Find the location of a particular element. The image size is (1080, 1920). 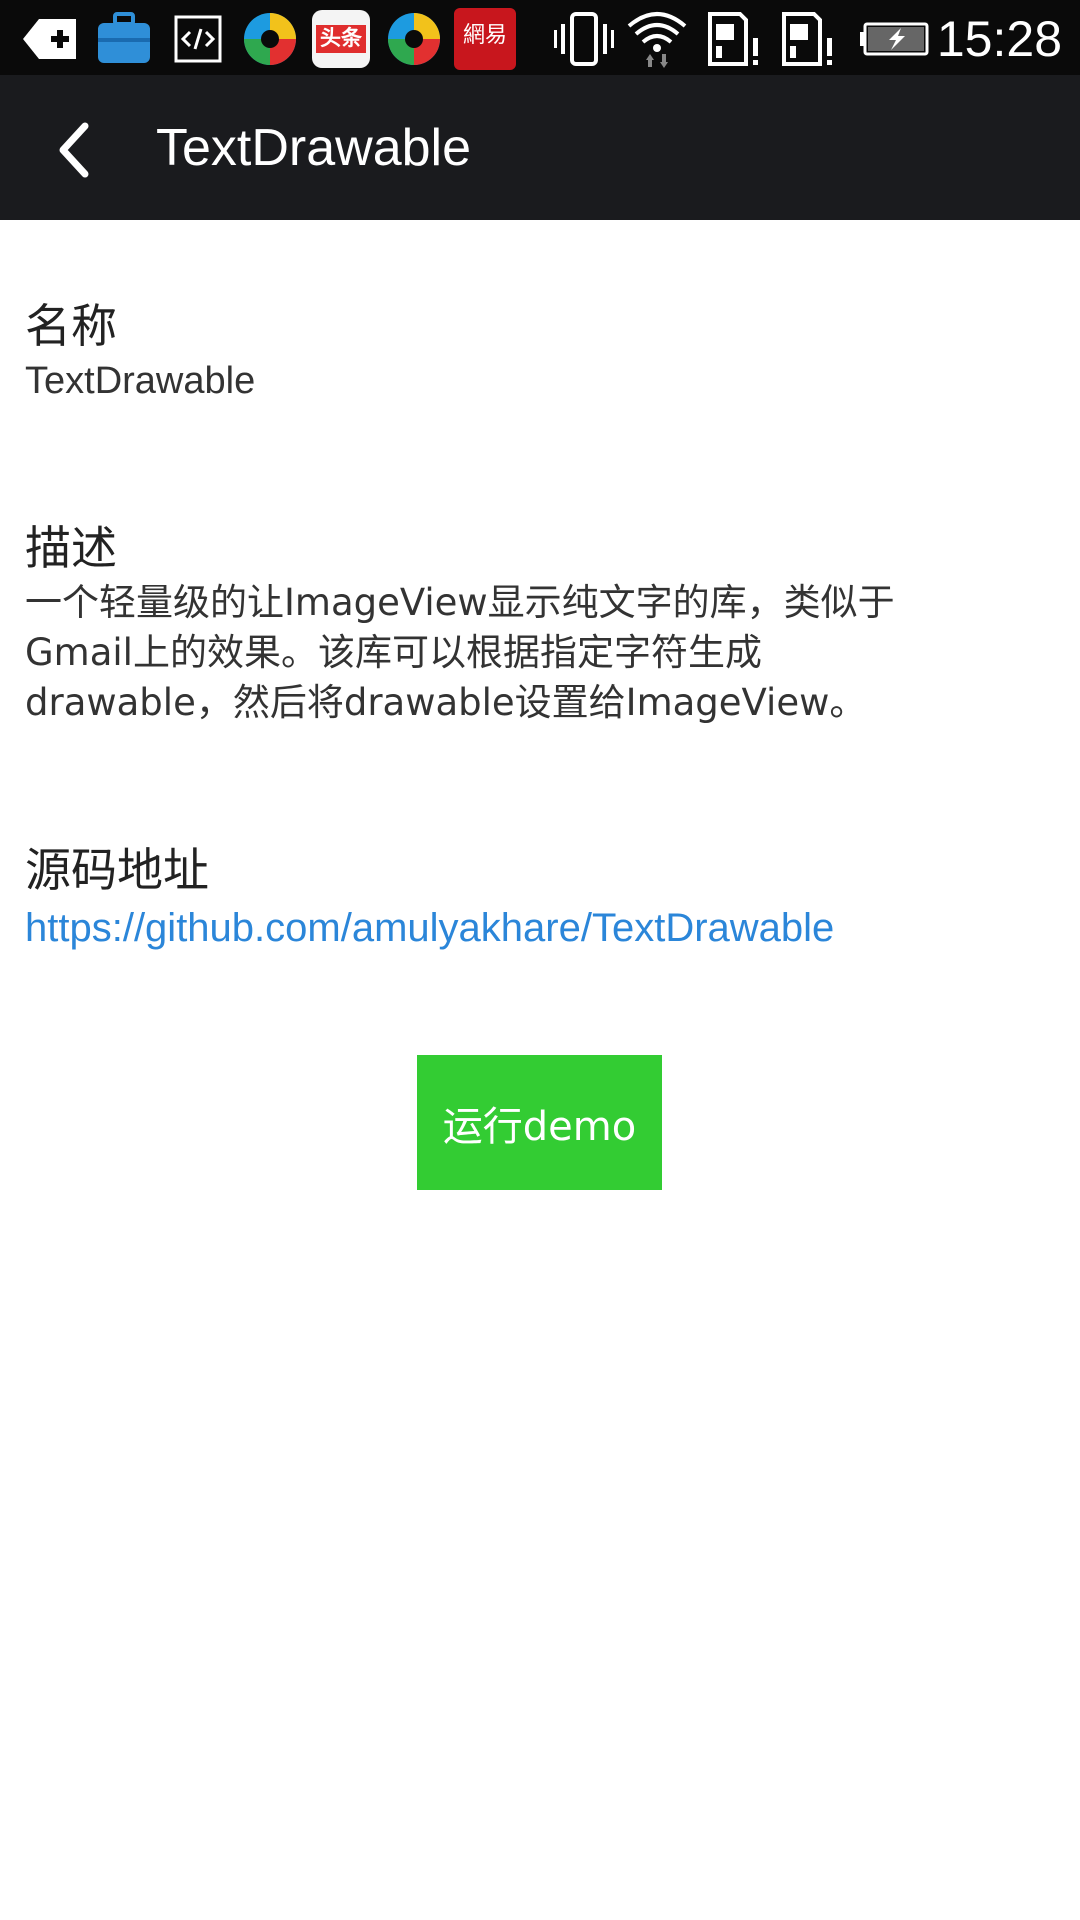

chevron-left-icon is located at coordinates (74, 150).